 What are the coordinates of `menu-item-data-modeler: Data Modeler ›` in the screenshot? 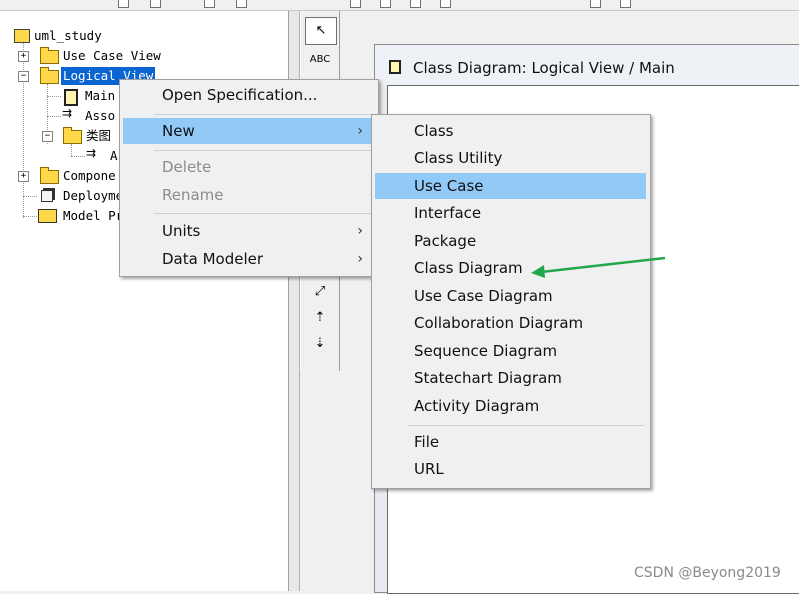 It's located at (249, 259).